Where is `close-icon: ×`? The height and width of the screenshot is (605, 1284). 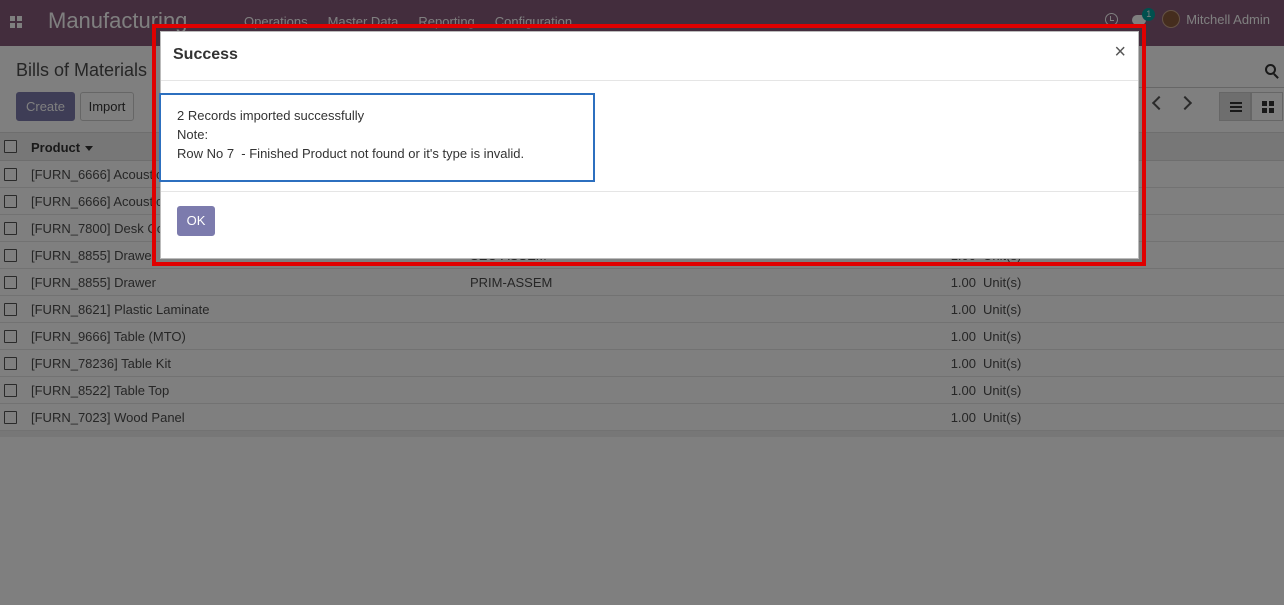
close-icon: × is located at coordinates (1120, 52).